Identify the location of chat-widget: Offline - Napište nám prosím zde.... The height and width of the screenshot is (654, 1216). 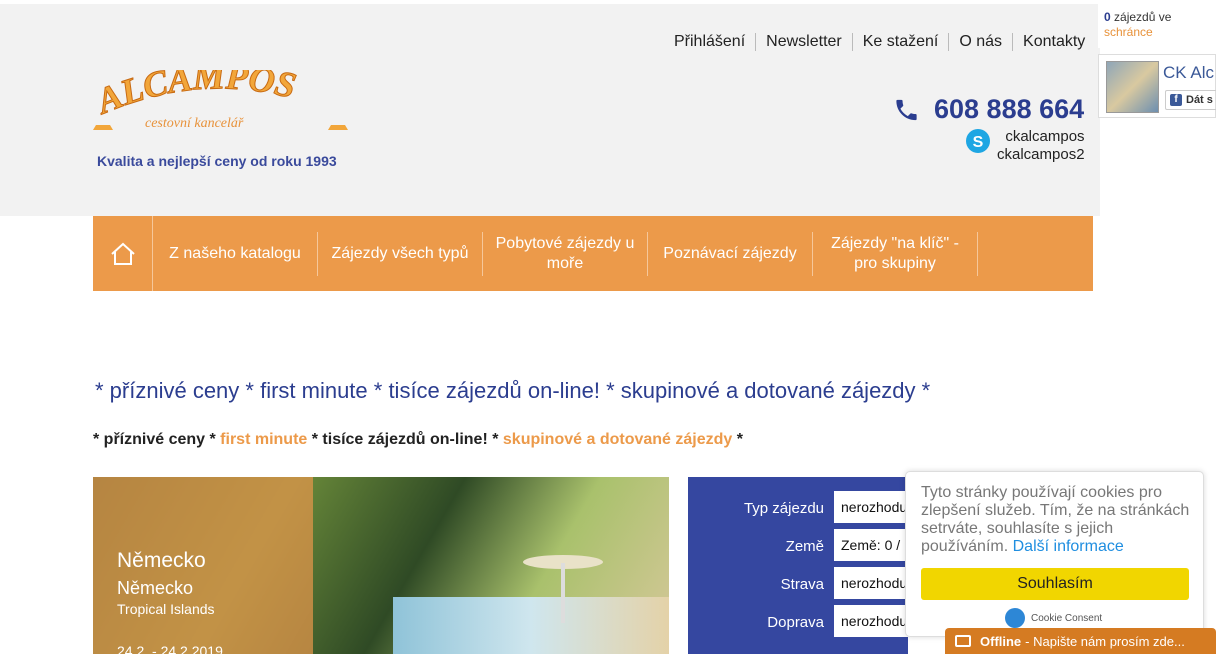
(1080, 641).